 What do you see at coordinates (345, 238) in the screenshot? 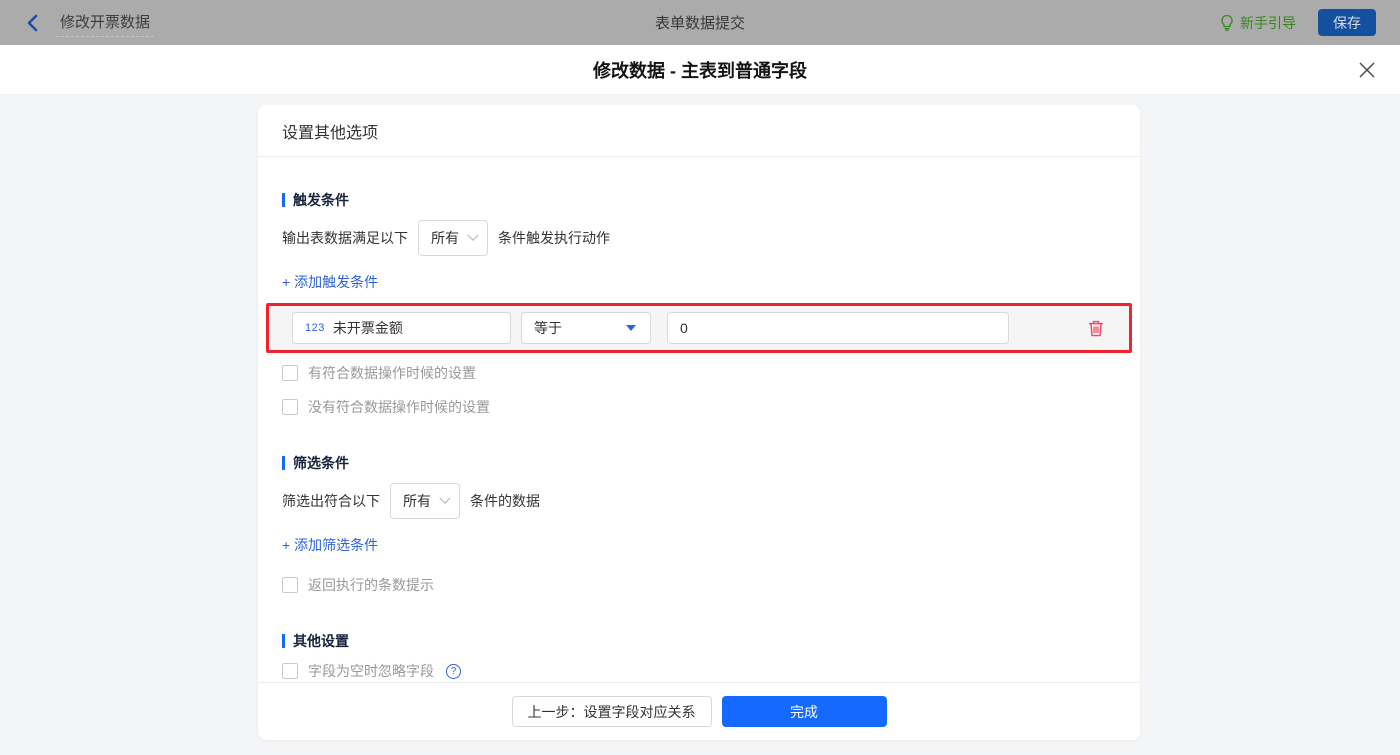
I see `trigger-sentence-prefix: 输出表数据满足以下` at bounding box center [345, 238].